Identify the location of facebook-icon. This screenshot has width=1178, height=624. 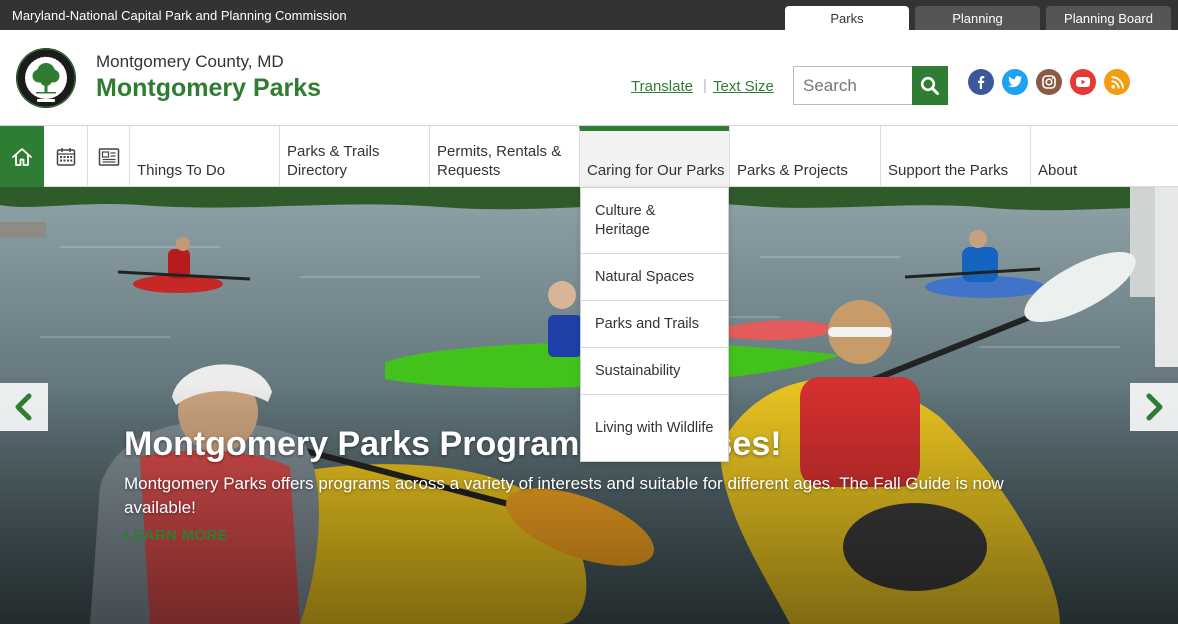
(981, 82).